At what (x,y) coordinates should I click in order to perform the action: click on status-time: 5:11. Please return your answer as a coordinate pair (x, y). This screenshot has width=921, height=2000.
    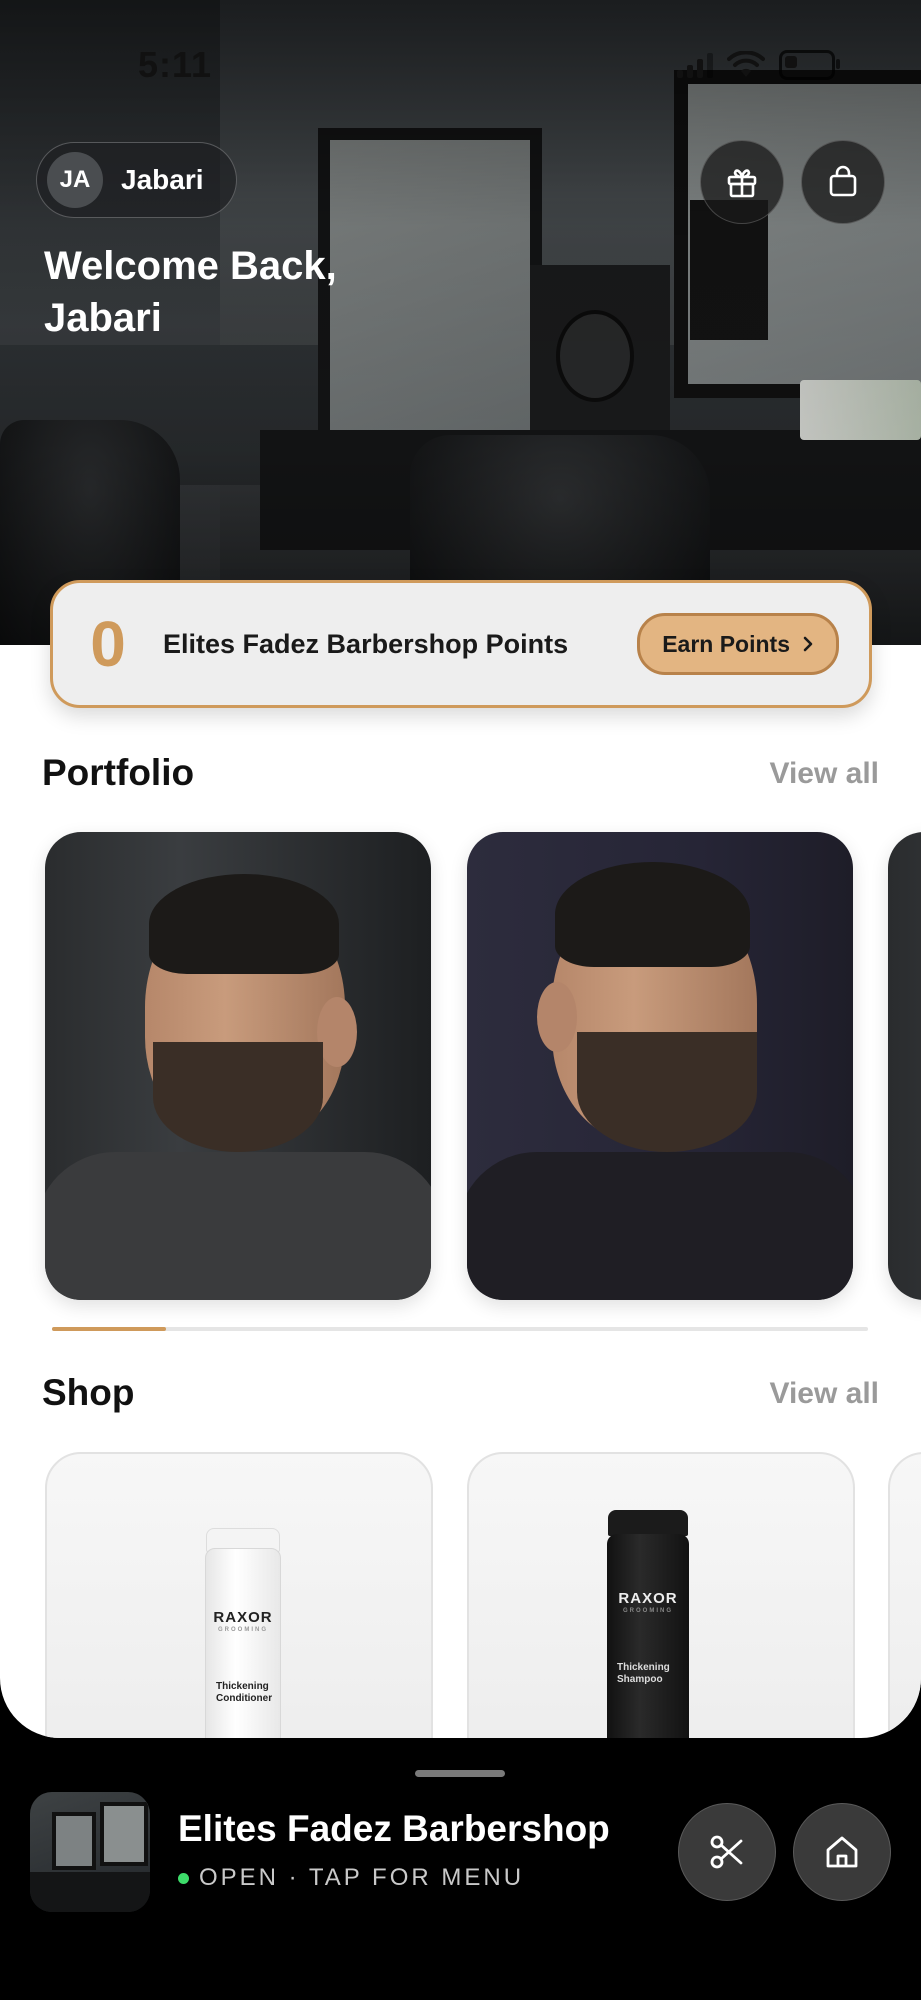
    Looking at the image, I should click on (175, 64).